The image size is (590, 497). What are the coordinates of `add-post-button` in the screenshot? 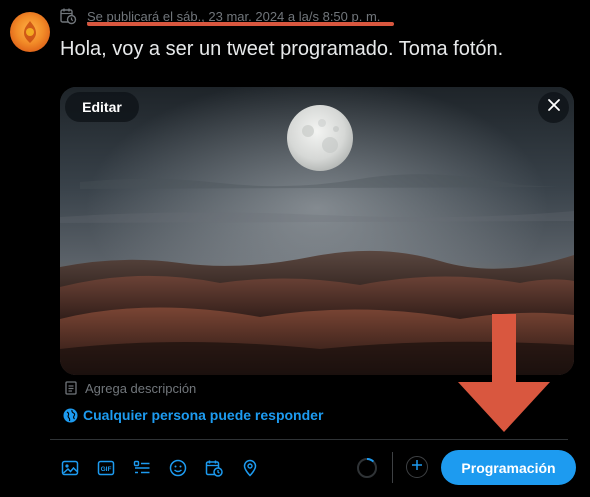 It's located at (417, 467).